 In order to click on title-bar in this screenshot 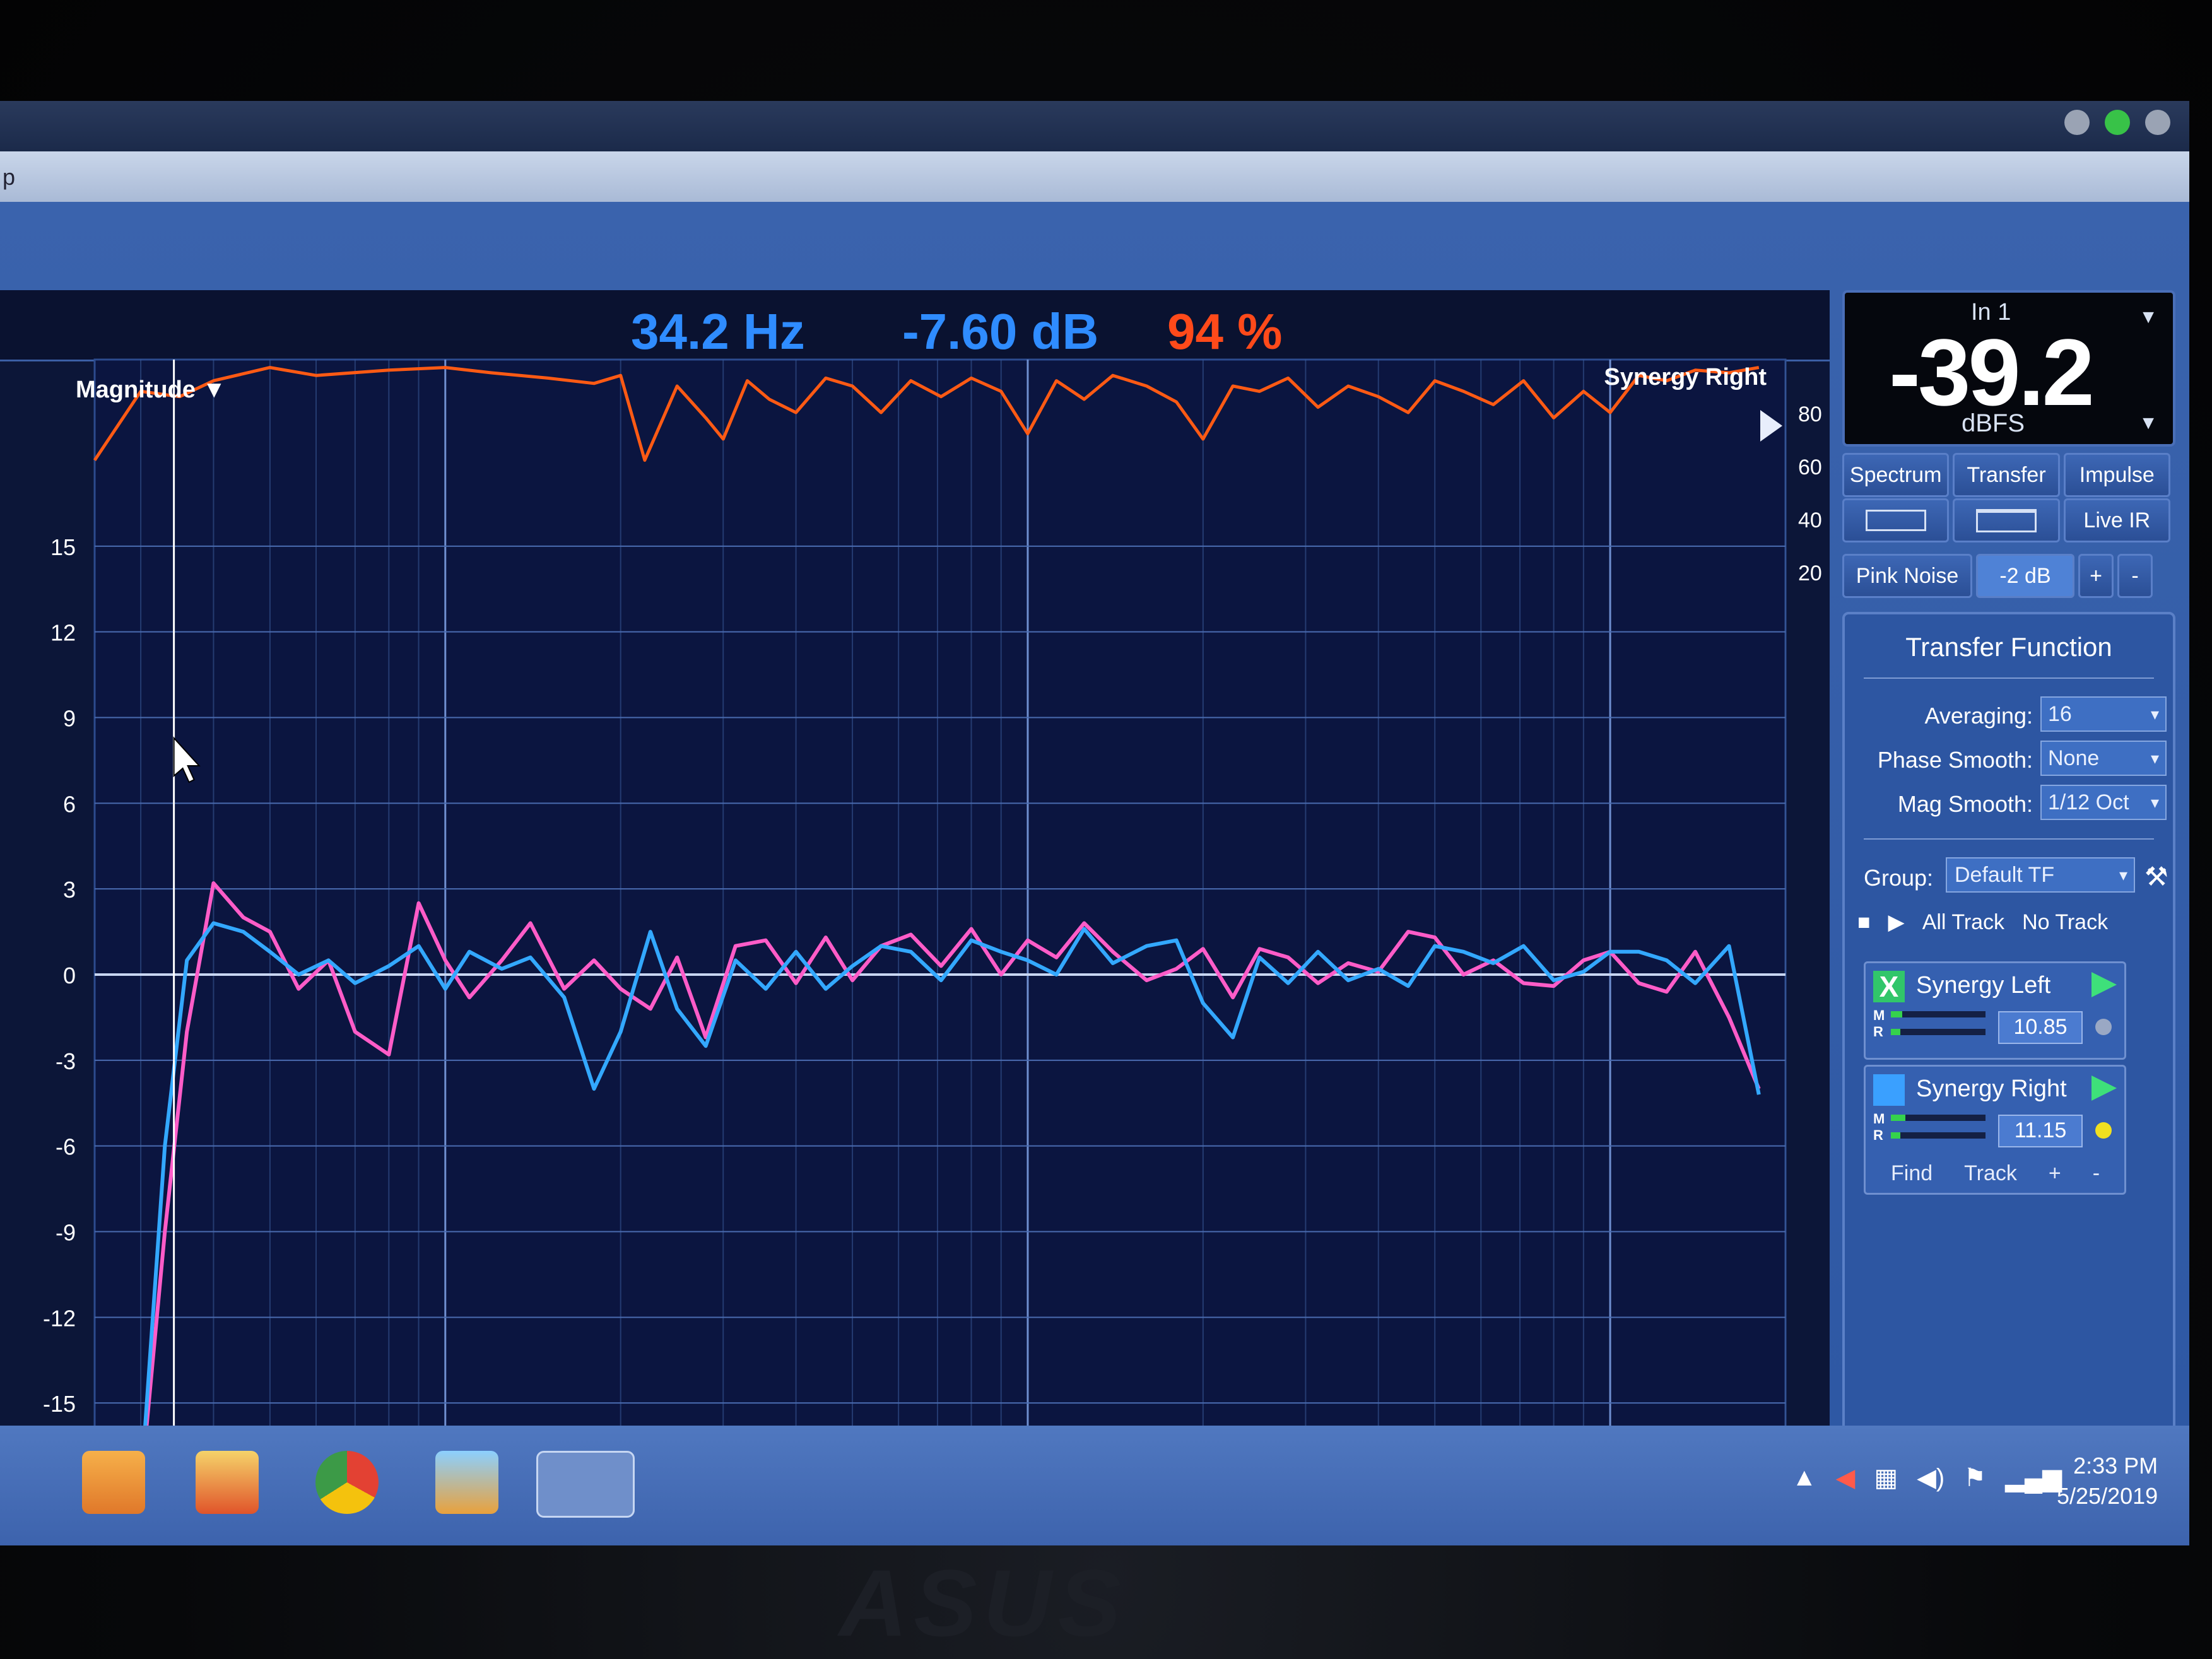, I will do `click(1094, 126)`.